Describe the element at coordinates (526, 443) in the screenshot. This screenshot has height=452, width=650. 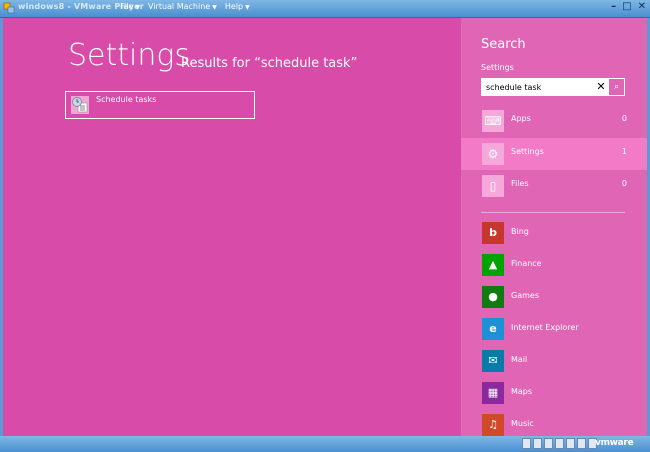
I see `hard-disk-icon` at that location.